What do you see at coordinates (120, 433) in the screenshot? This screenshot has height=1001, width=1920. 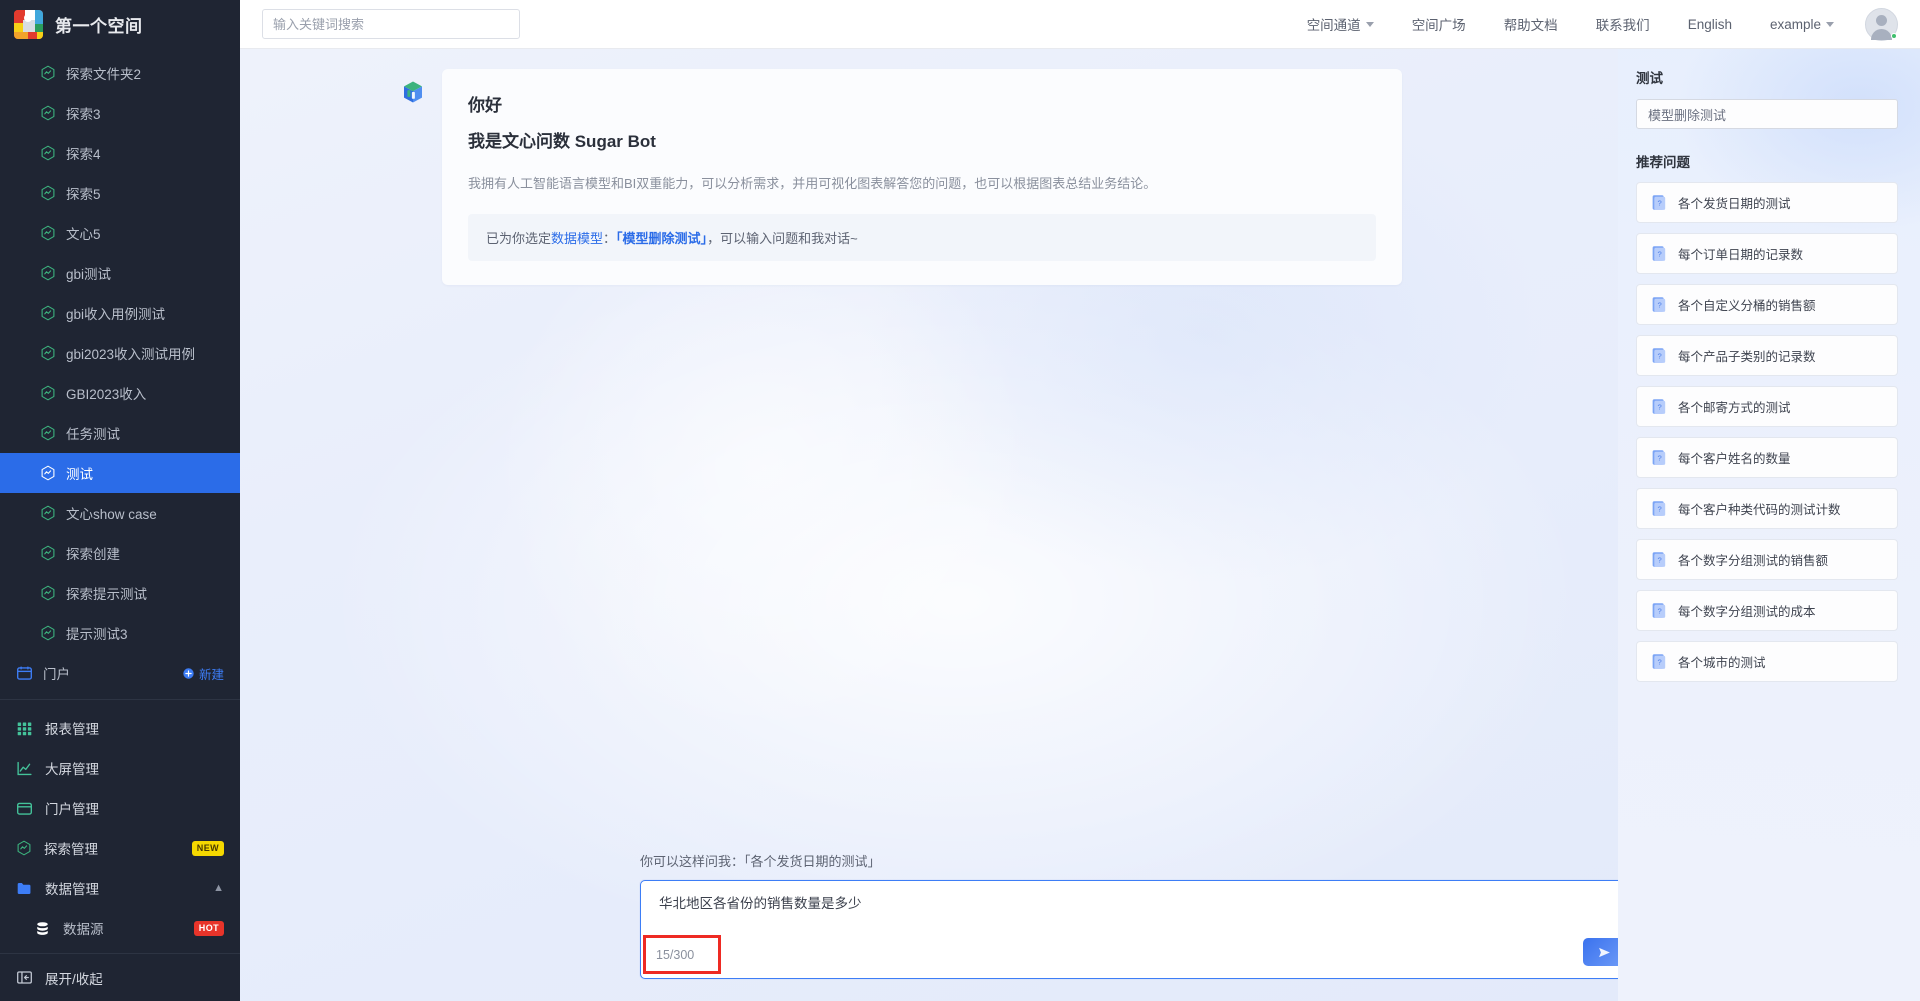 I see `sidebar-item-10: 任务测试` at bounding box center [120, 433].